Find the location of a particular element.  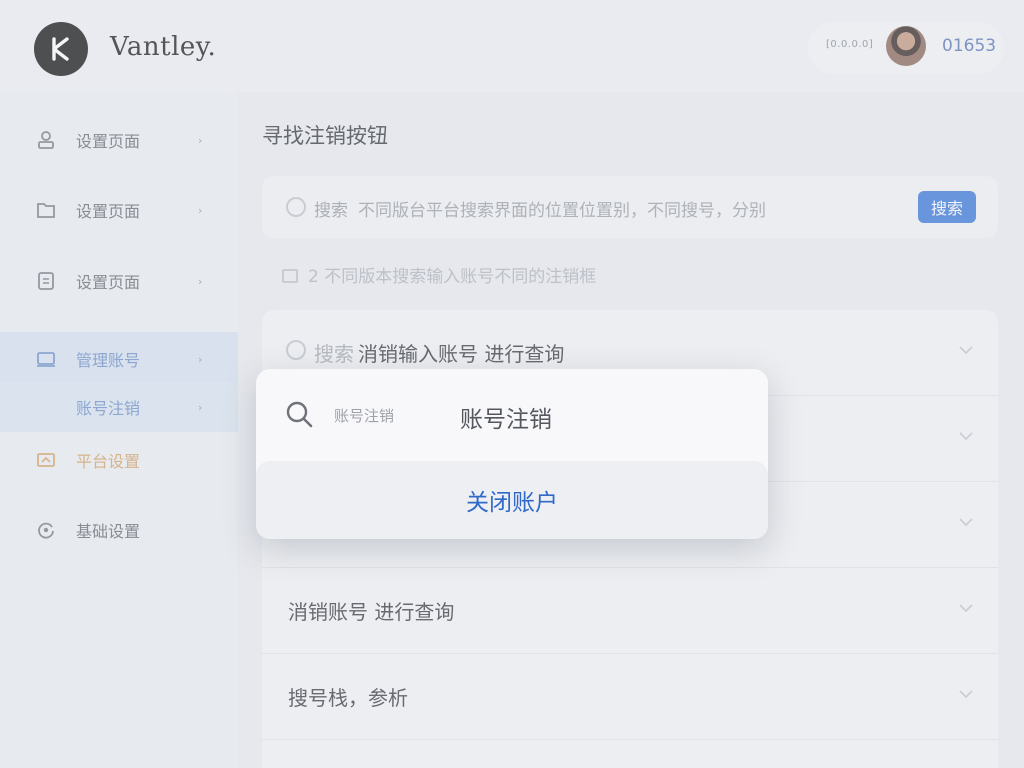

popup-search-input: 账号注销 is located at coordinates (506, 417).